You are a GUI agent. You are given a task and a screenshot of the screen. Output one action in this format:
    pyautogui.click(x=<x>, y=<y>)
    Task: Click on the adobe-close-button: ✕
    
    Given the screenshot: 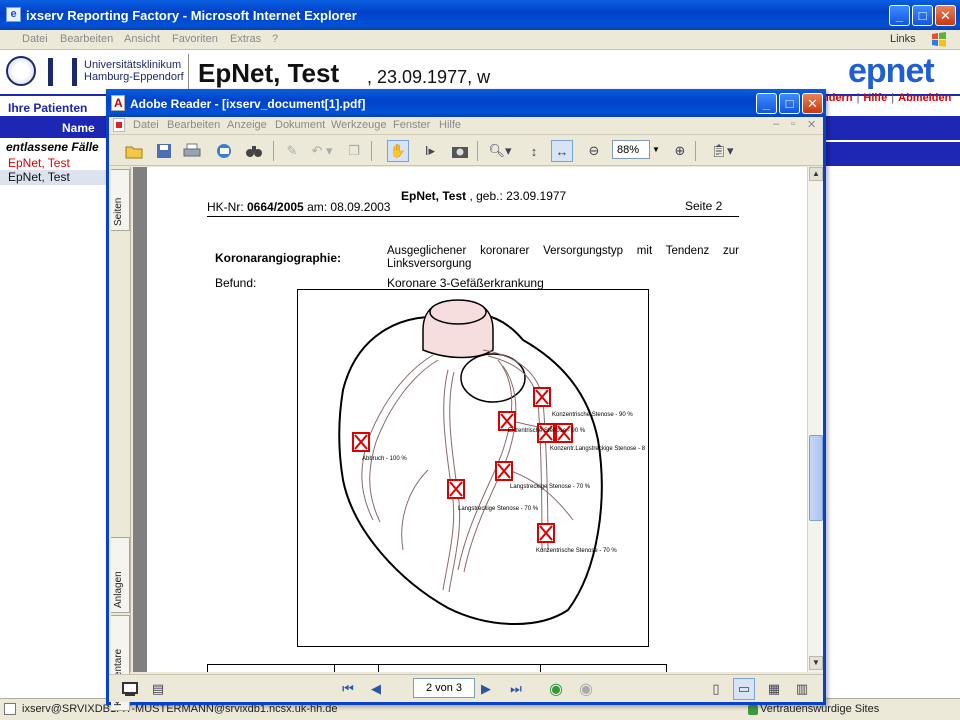 What is the action you would take?
    pyautogui.click(x=812, y=103)
    